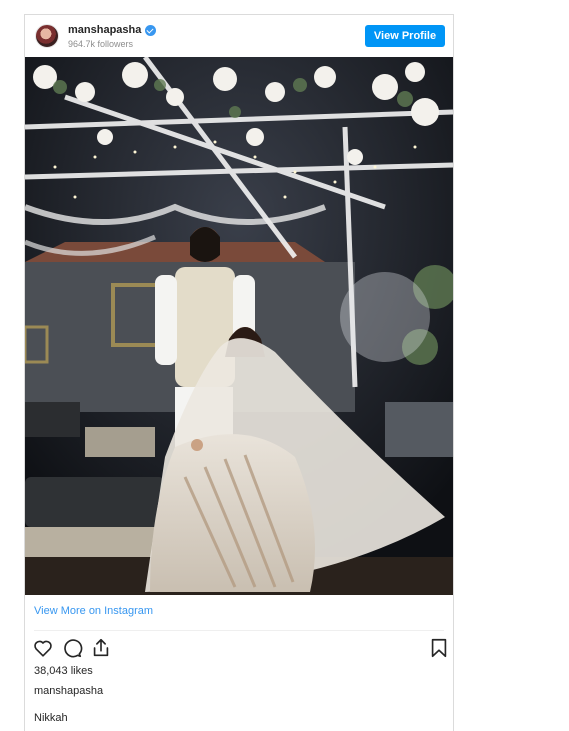 Image resolution: width=569 pixels, height=731 pixels. What do you see at coordinates (101, 648) in the screenshot?
I see `share-icon` at bounding box center [101, 648].